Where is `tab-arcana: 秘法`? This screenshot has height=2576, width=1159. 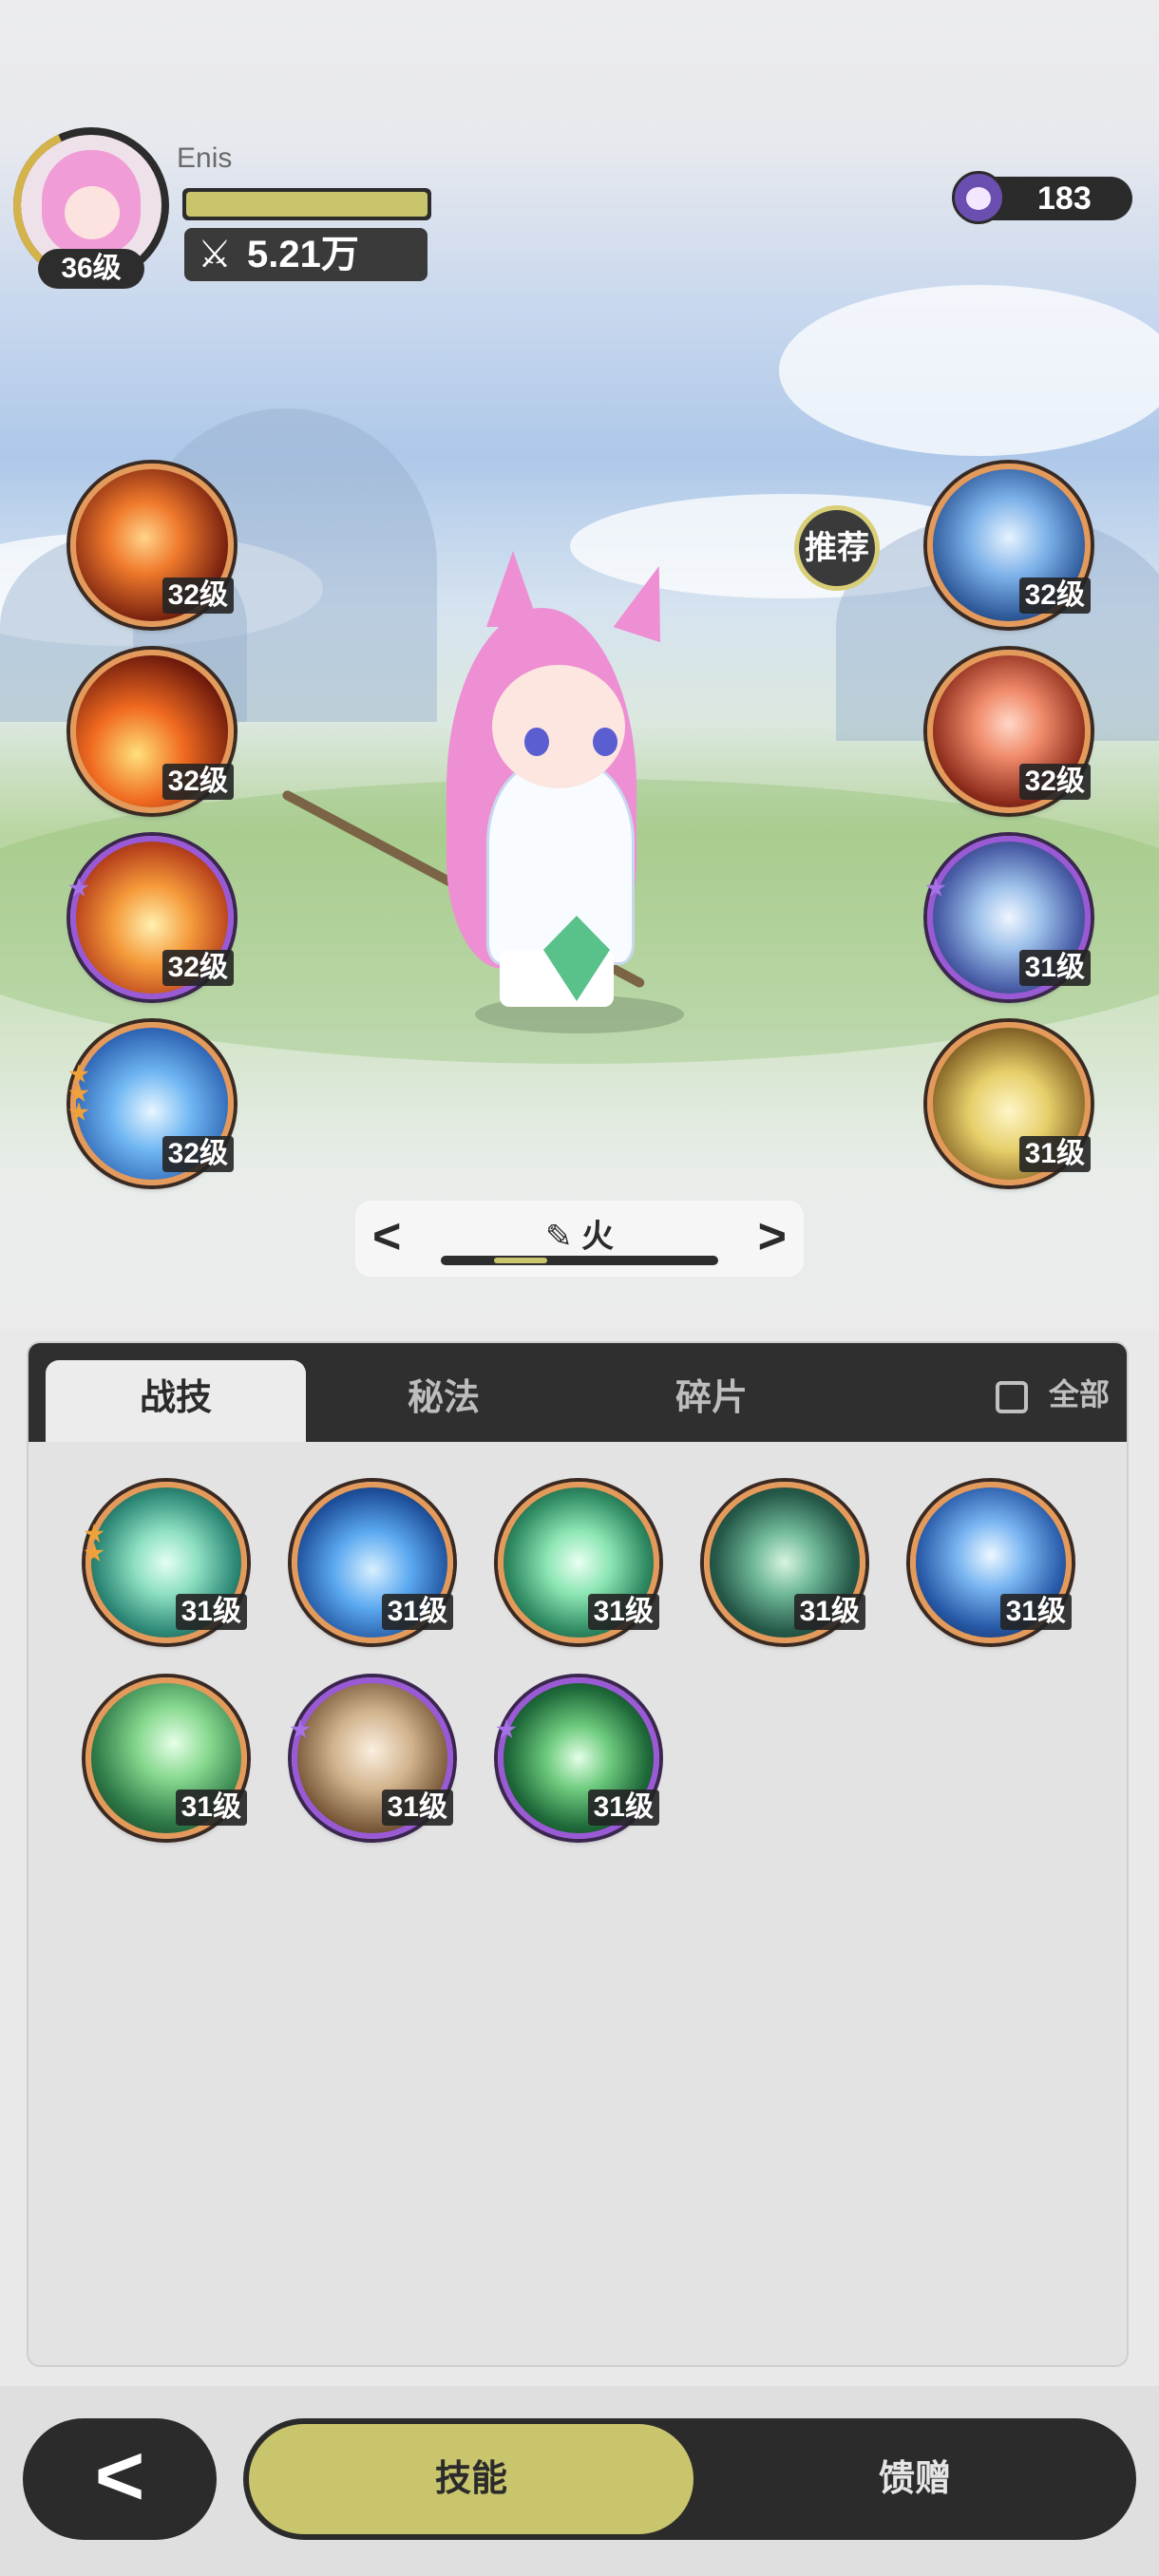 tab-arcana: 秘法 is located at coordinates (444, 1401).